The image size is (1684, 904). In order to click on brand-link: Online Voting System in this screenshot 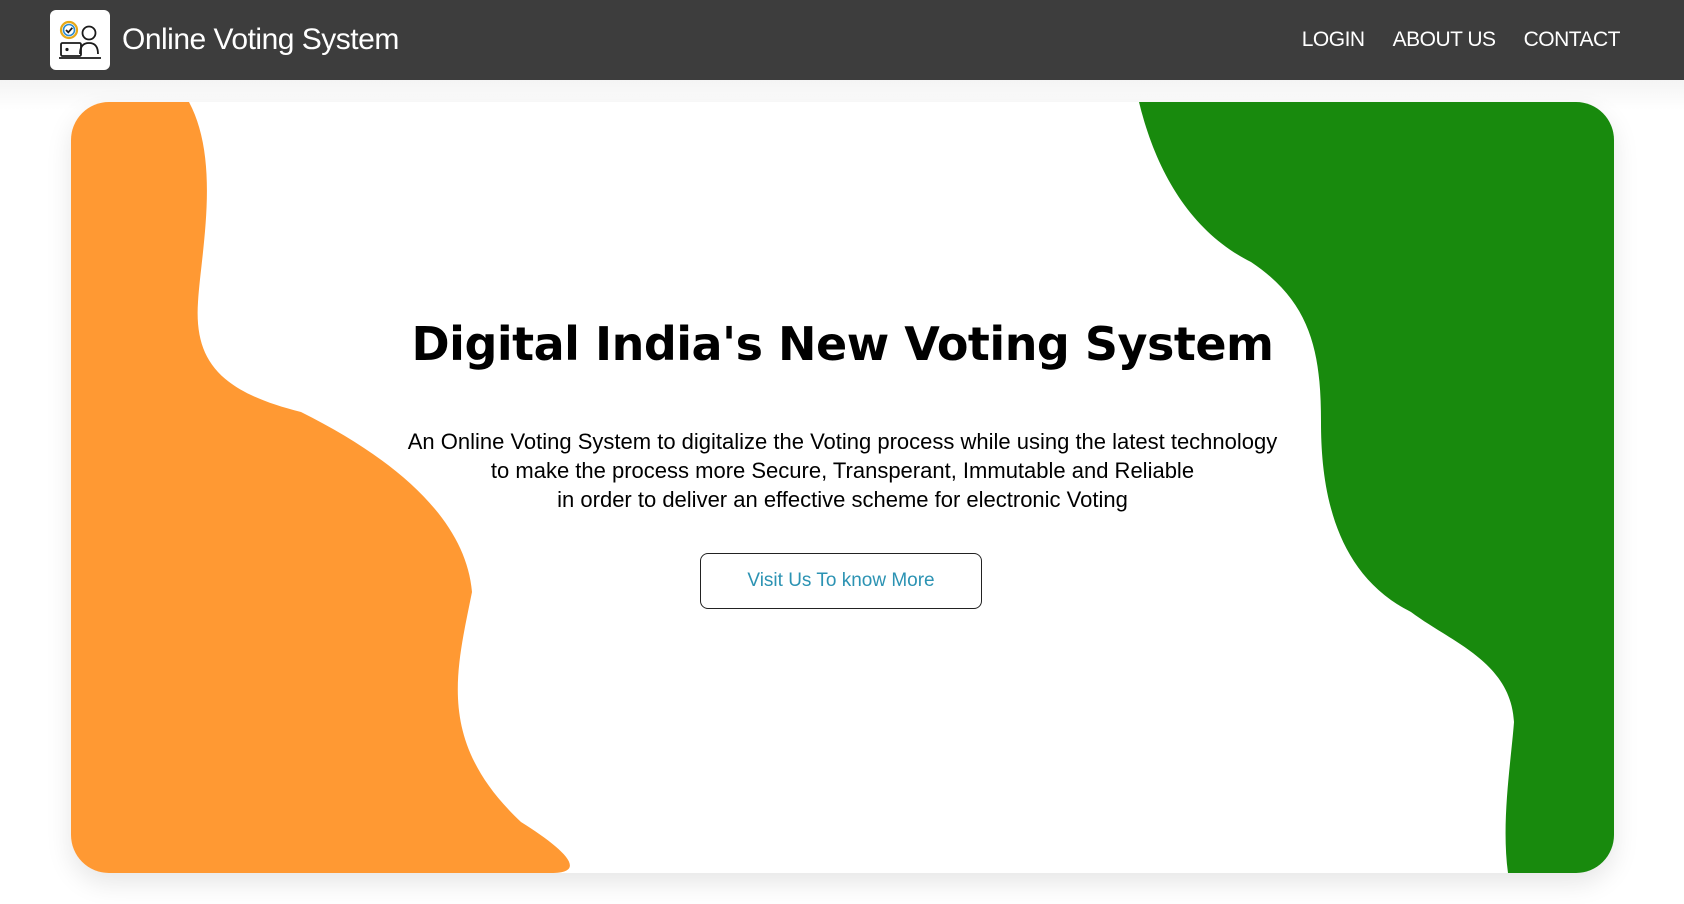, I will do `click(224, 40)`.